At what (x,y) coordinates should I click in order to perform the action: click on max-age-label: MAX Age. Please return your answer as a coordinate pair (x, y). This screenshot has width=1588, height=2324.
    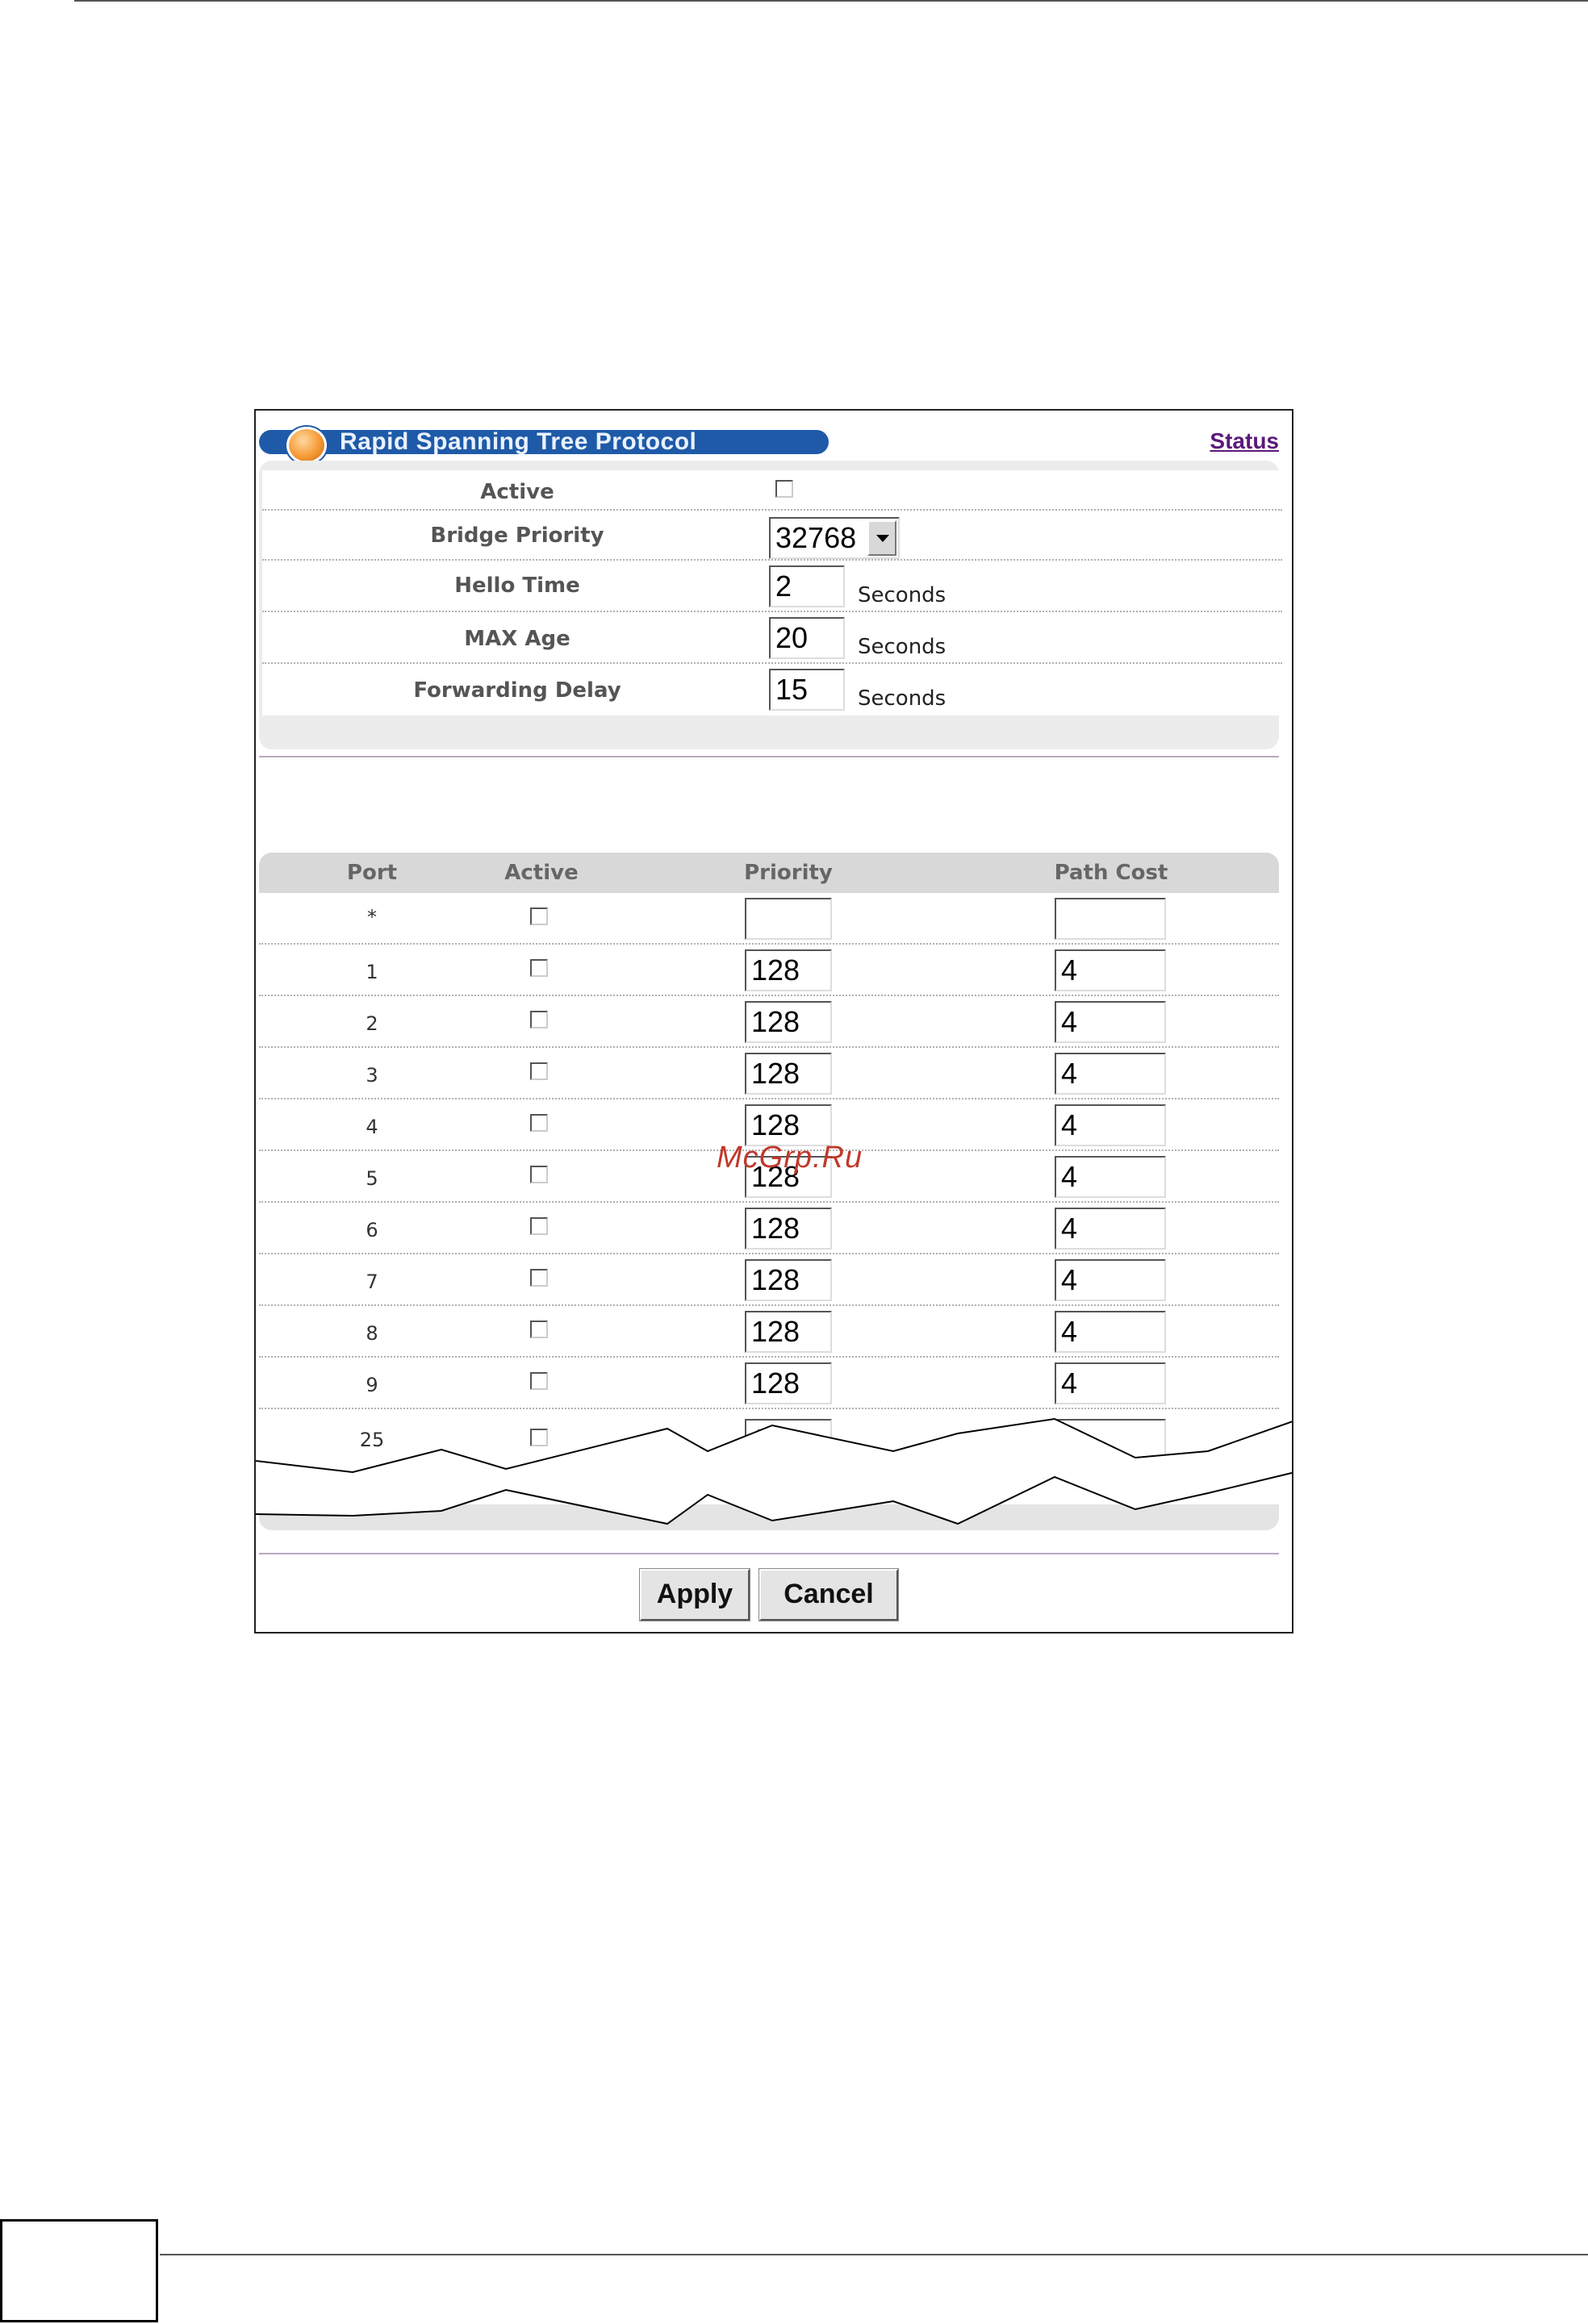
    Looking at the image, I should click on (517, 639).